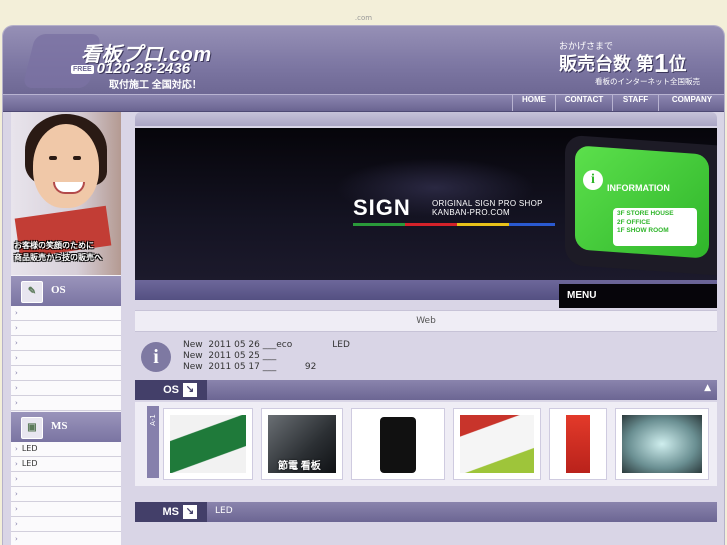 The height and width of the screenshot is (545, 727). What do you see at coordinates (32, 428) in the screenshot?
I see `ms-icon: ▣` at bounding box center [32, 428].